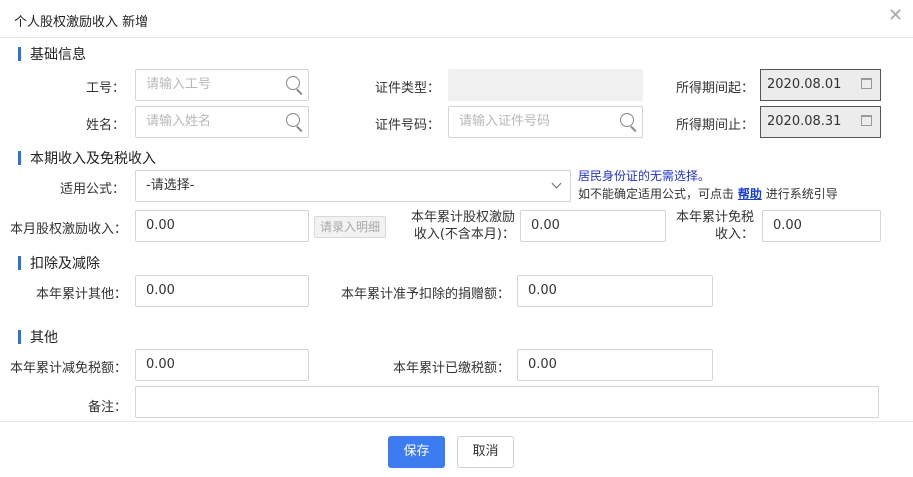 This screenshot has height=477, width=913. What do you see at coordinates (456, 421) in the screenshot?
I see `footer-divider` at bounding box center [456, 421].